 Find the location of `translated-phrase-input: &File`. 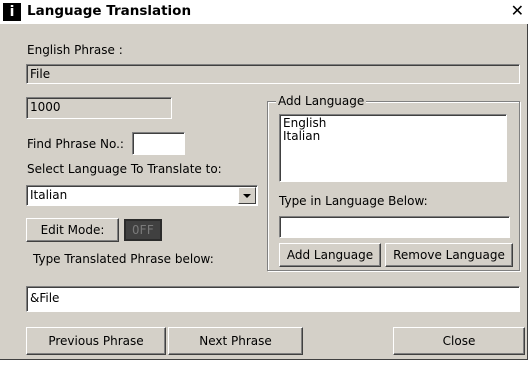

translated-phrase-input: &File is located at coordinates (273, 299).